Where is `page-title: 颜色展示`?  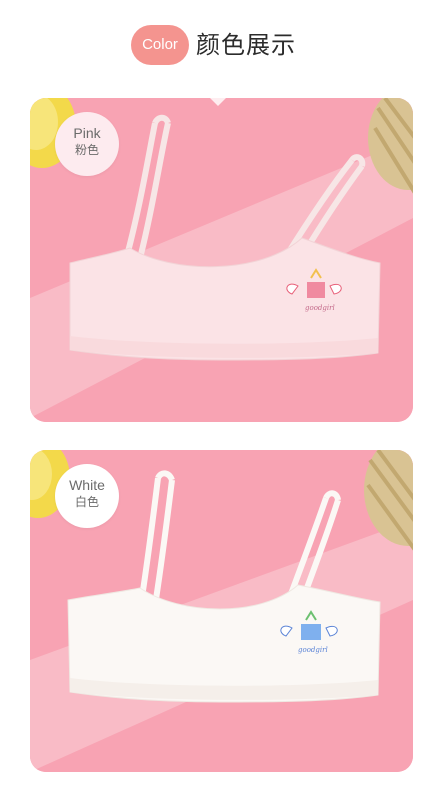 page-title: 颜色展示 is located at coordinates (246, 45).